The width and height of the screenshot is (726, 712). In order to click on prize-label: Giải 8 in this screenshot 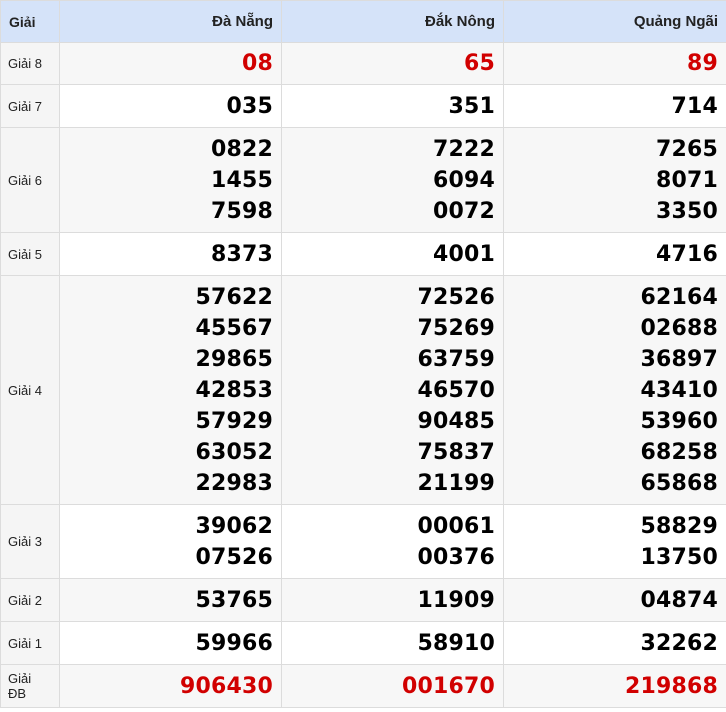, I will do `click(30, 63)`.